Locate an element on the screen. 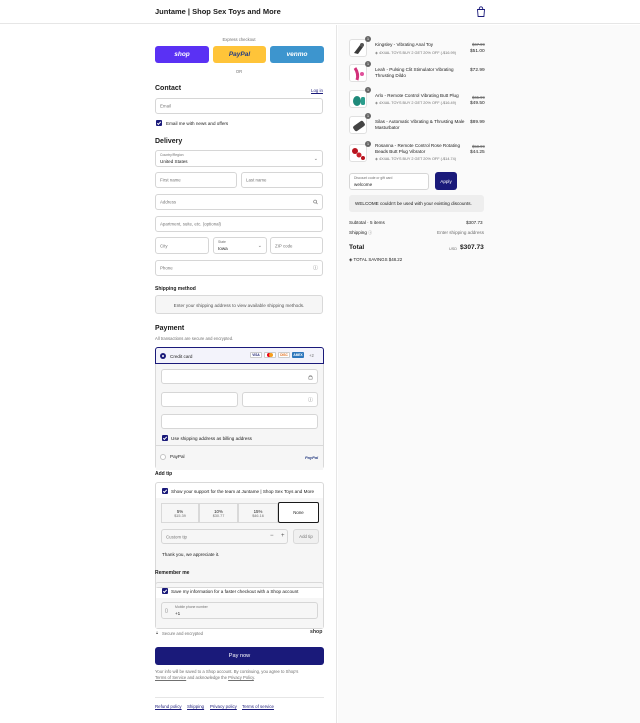 The height and width of the screenshot is (723, 640). product-promo: ◈ 4X4AL TOYS BUY 2 GET 20% OFF (-$16.49) is located at coordinates (415, 102).